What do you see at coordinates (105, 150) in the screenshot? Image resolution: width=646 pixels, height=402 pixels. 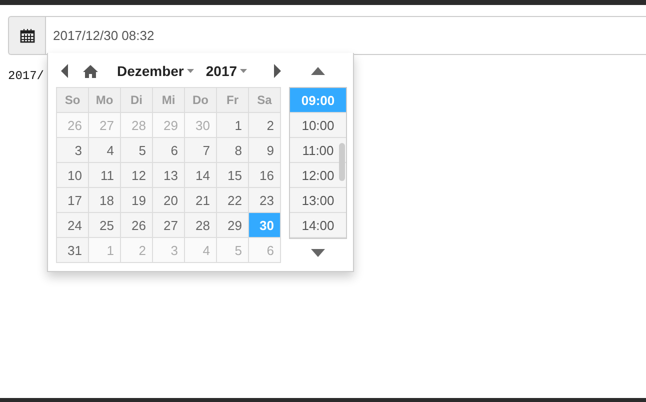 I see `day-cell: 4` at bounding box center [105, 150].